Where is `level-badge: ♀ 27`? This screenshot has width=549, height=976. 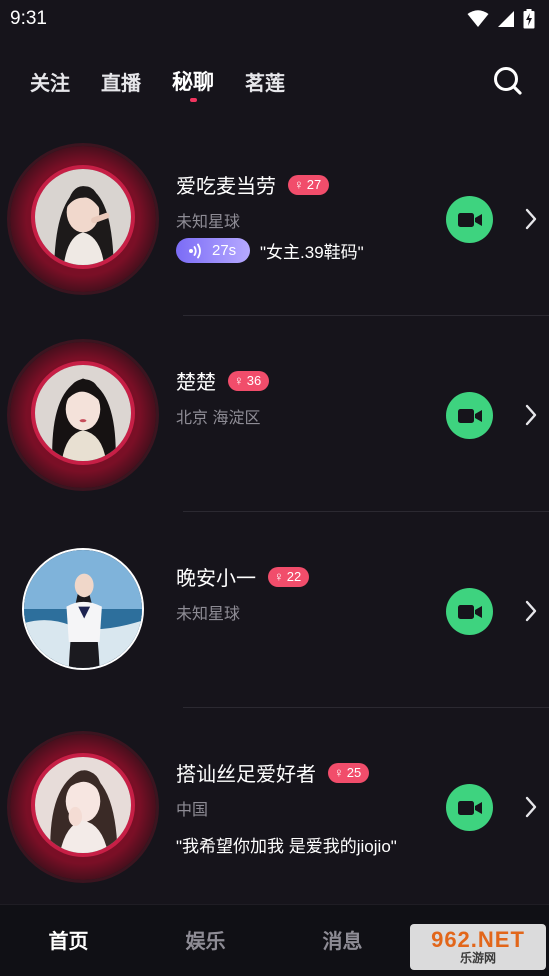
level-badge: ♀ 27 is located at coordinates (309, 184).